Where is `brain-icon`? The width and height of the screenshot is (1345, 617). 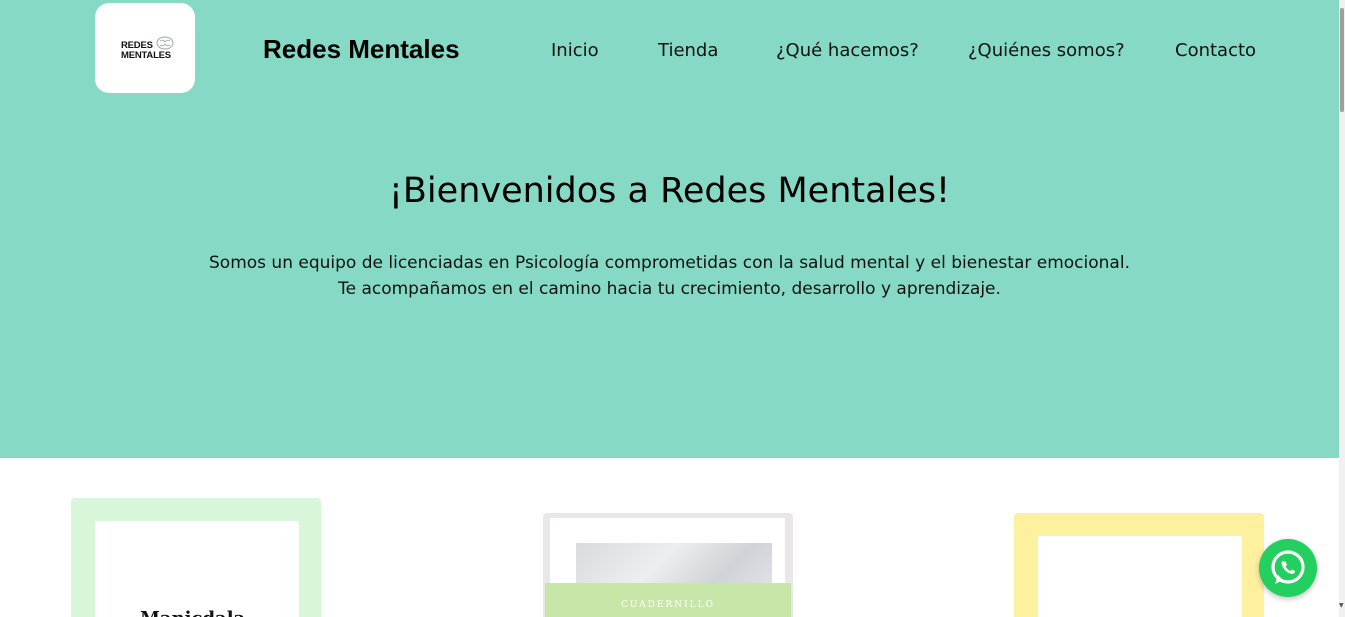
brain-icon is located at coordinates (165, 43).